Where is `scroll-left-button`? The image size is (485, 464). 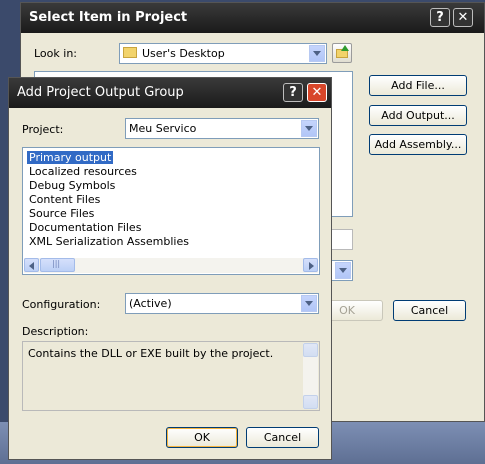
scroll-left-button is located at coordinates (31, 265).